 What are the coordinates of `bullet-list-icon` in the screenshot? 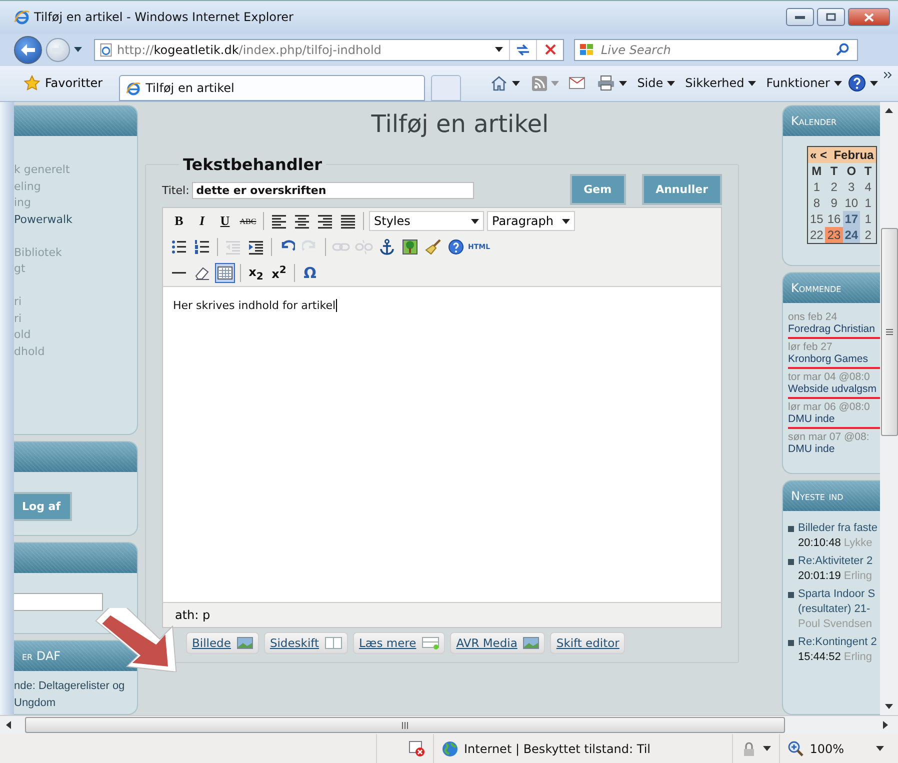 It's located at (179, 247).